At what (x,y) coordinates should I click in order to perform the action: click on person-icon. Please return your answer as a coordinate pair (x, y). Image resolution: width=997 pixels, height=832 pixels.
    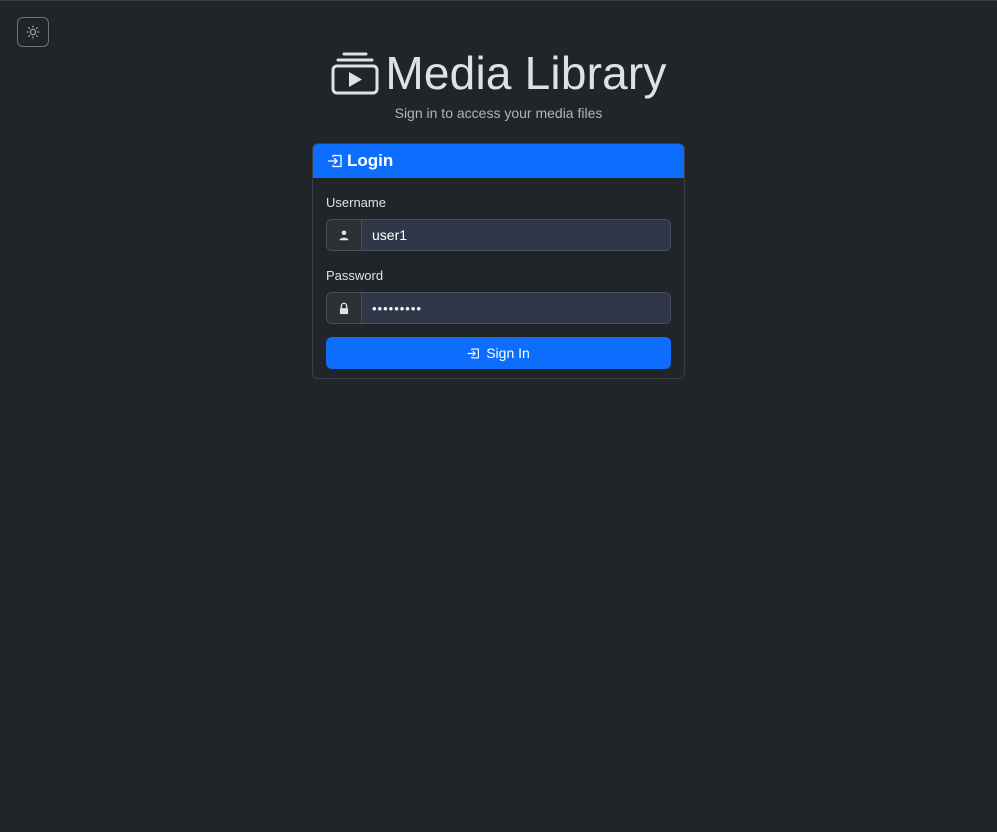
    Looking at the image, I should click on (344, 235).